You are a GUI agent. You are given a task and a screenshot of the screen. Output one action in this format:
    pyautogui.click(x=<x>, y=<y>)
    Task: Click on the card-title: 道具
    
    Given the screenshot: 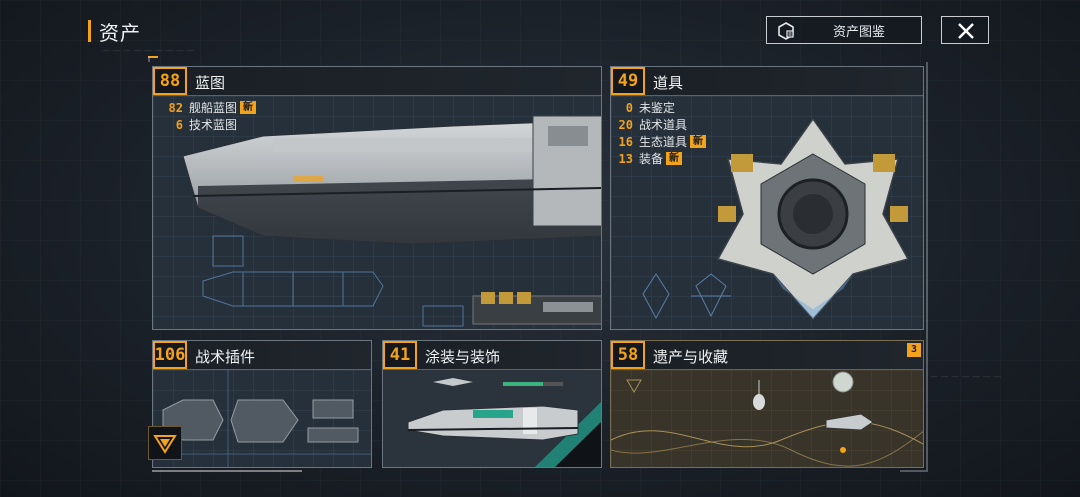 What is the action you would take?
    pyautogui.click(x=668, y=83)
    